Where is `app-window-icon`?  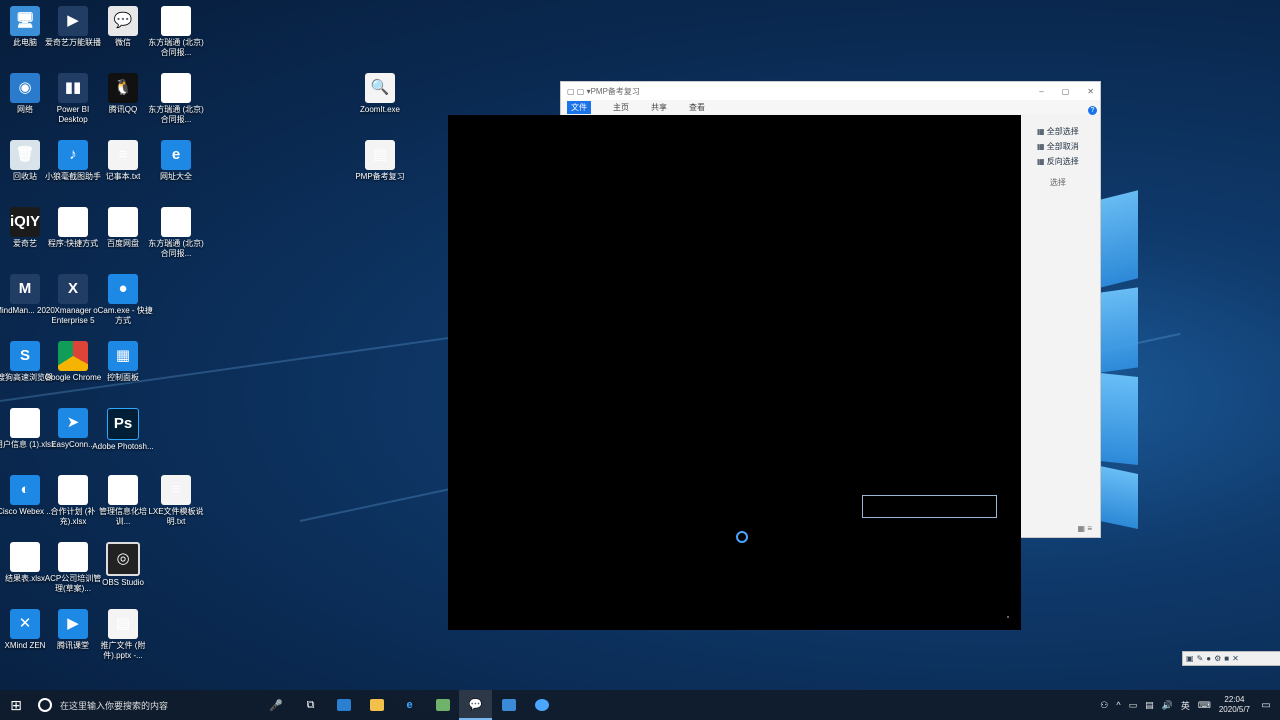 app-window-icon is located at coordinates (343, 705).